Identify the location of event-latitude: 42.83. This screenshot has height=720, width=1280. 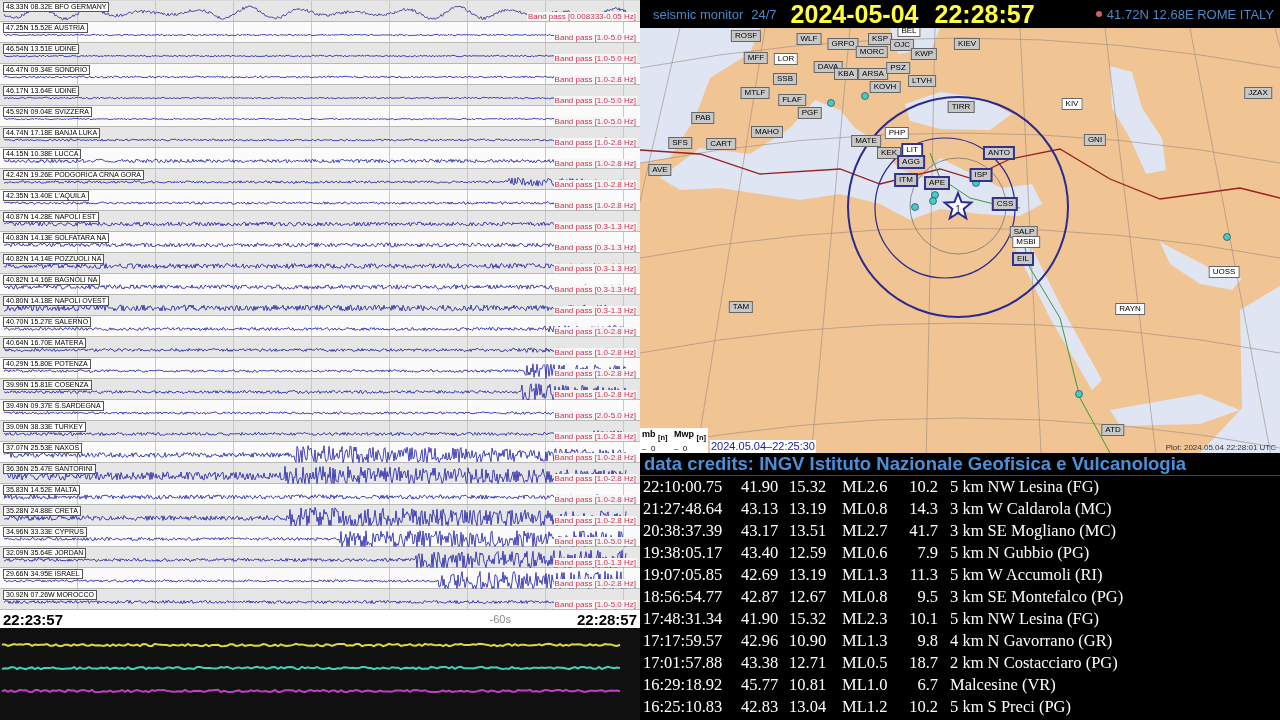
(760, 707).